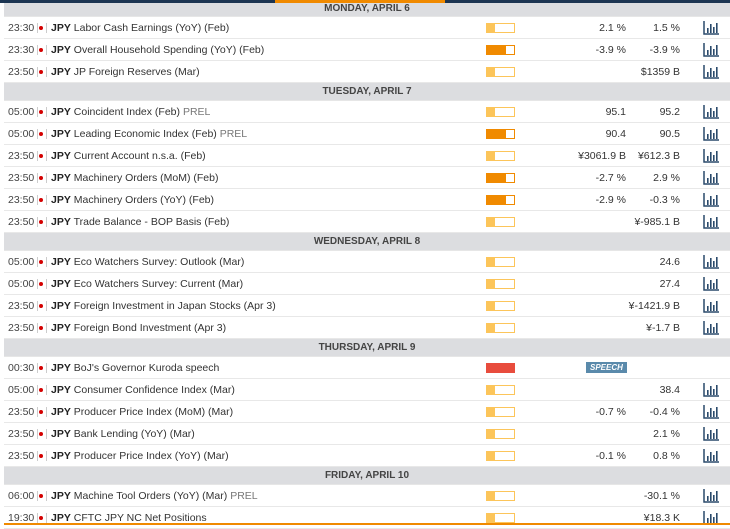  What do you see at coordinates (140, 222) in the screenshot?
I see `event-title: JPY Trade Balance - BOP Basis (Feb)` at bounding box center [140, 222].